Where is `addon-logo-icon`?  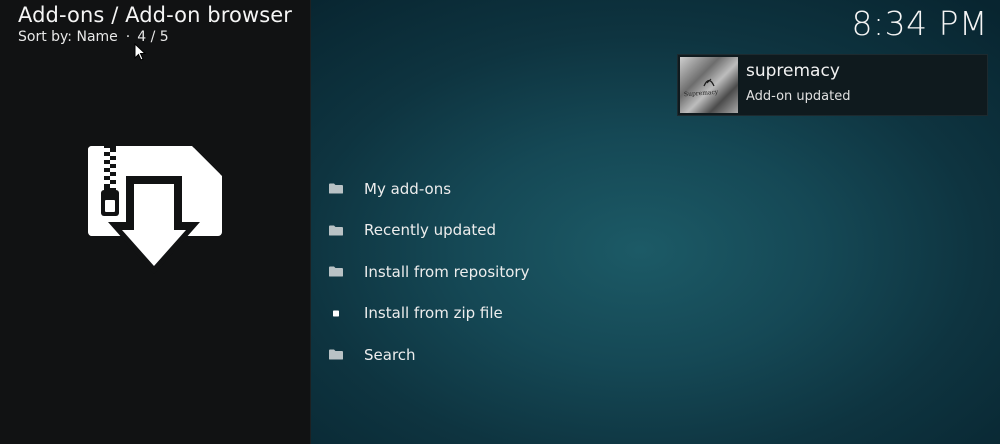
addon-logo-icon is located at coordinates (709, 82).